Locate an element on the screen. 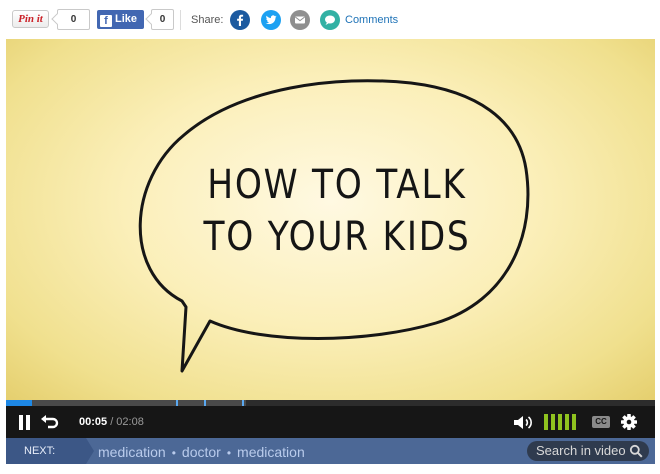 The height and width of the screenshot is (474, 660). share-label: Share: is located at coordinates (207, 20).